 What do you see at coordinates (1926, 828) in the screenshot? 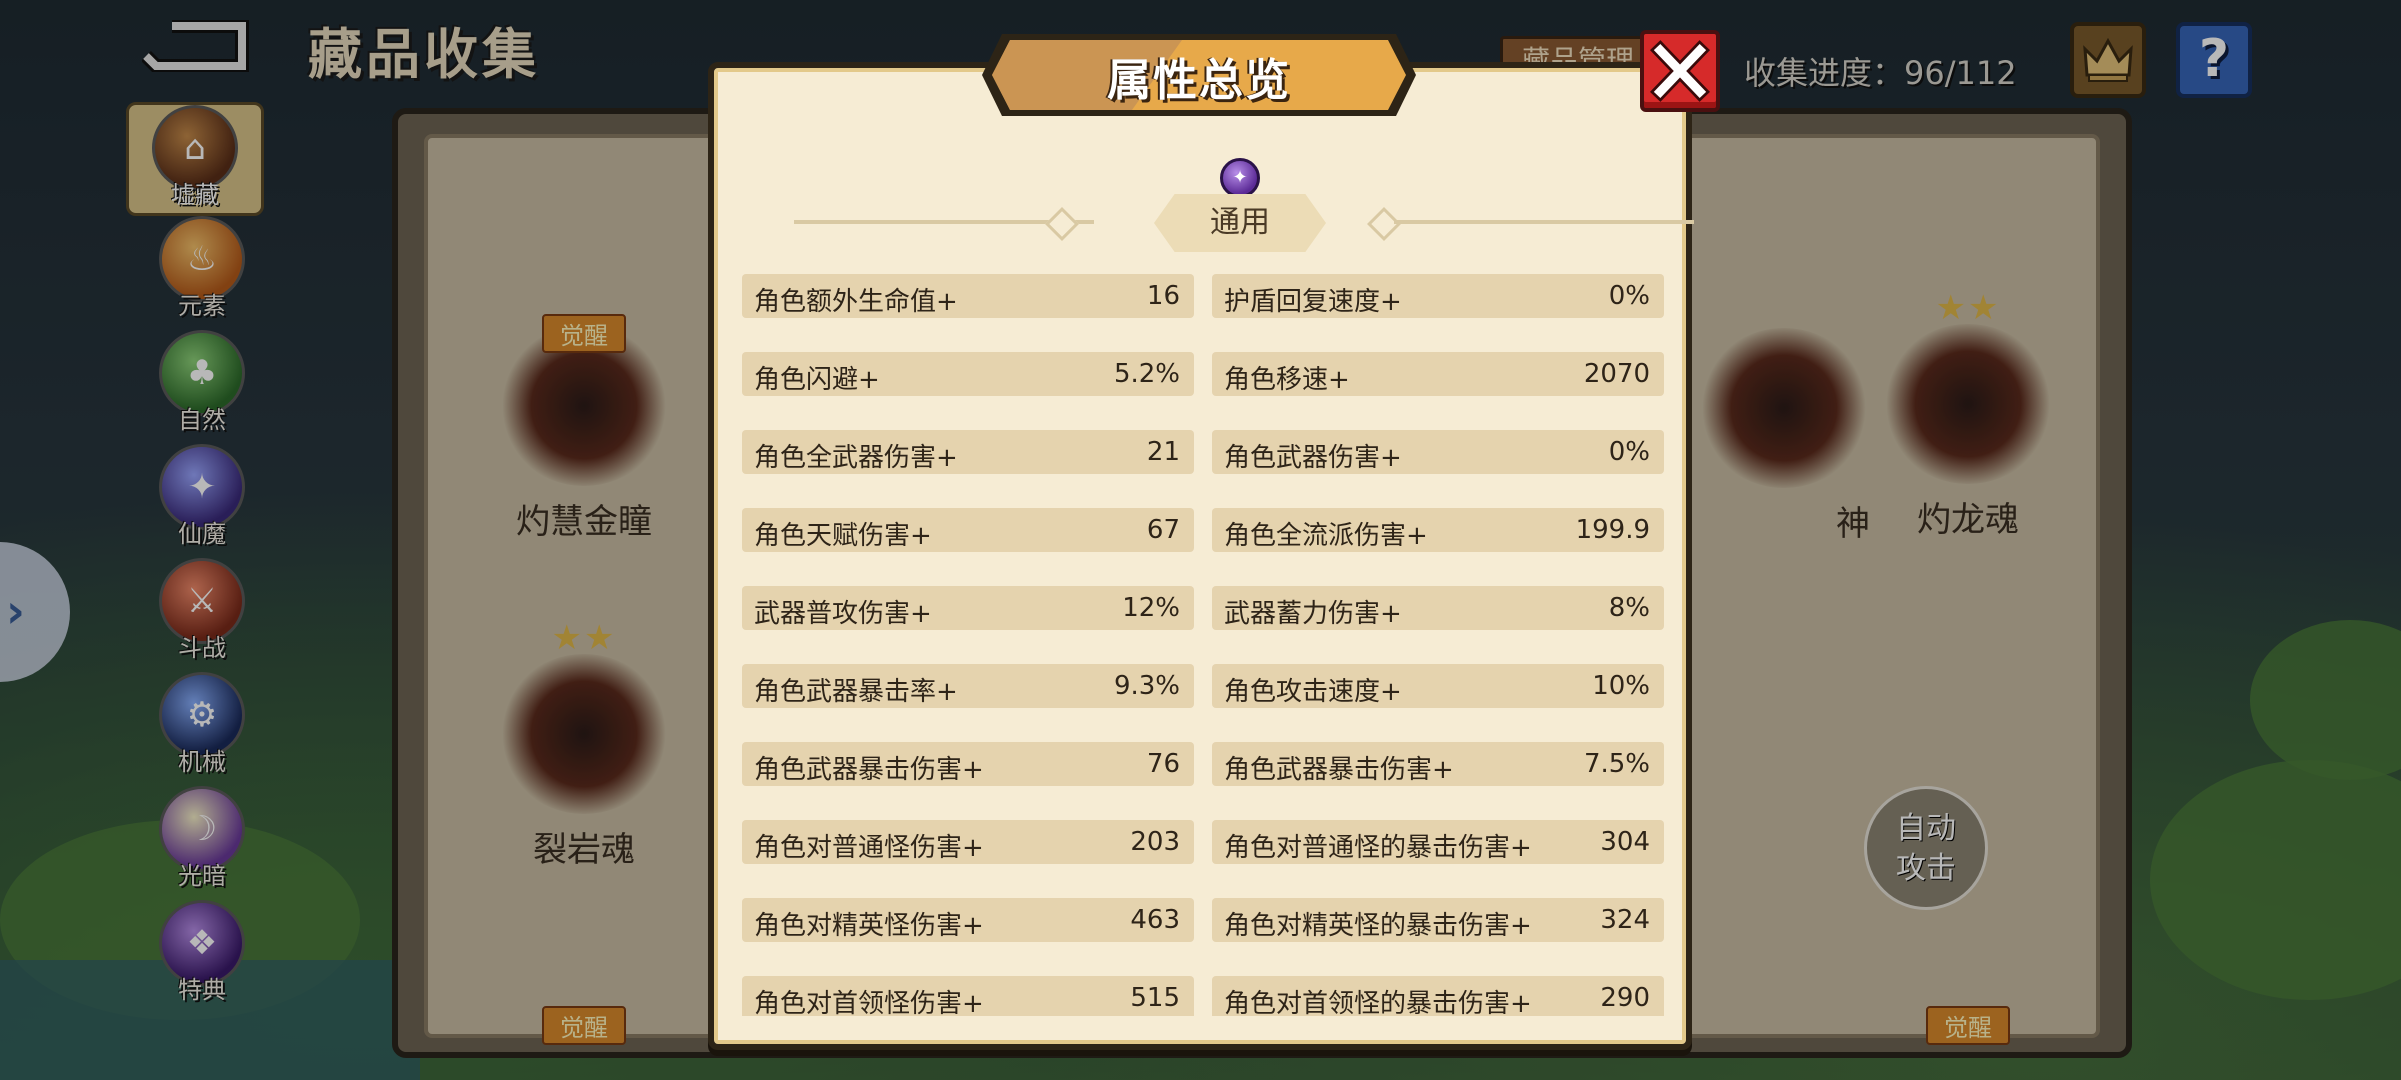
I see `auto-attack-label-1: 自动` at bounding box center [1926, 828].